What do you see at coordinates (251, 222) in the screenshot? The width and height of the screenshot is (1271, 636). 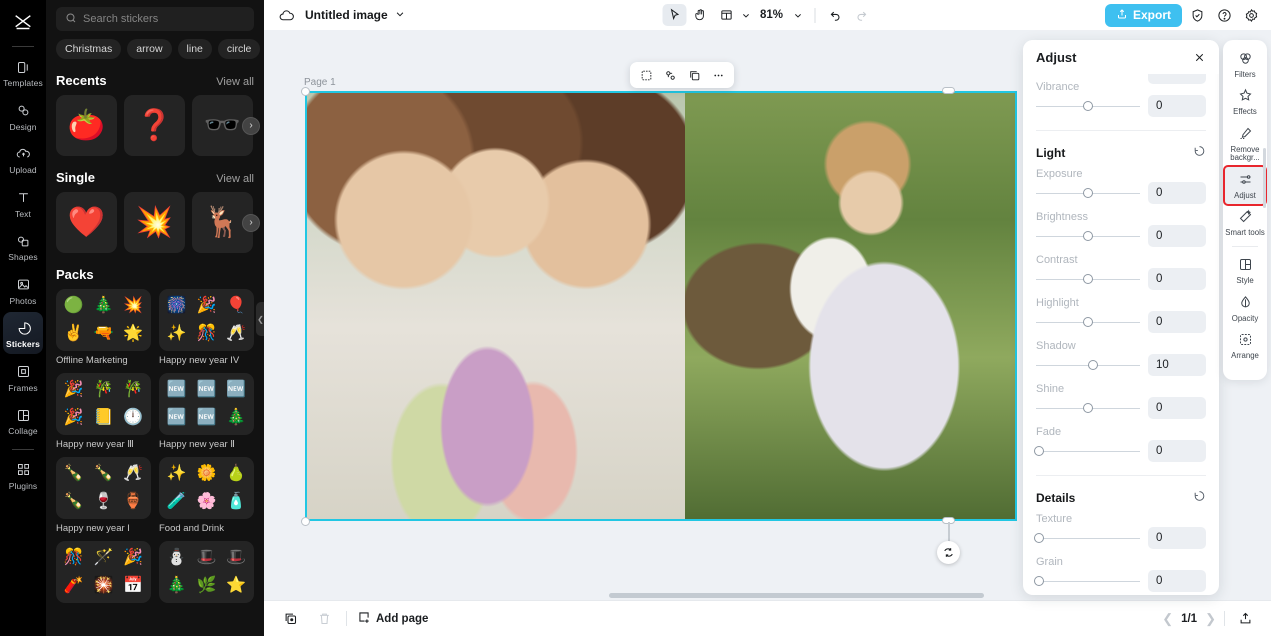 I see `single-next-button: ›` at bounding box center [251, 222].